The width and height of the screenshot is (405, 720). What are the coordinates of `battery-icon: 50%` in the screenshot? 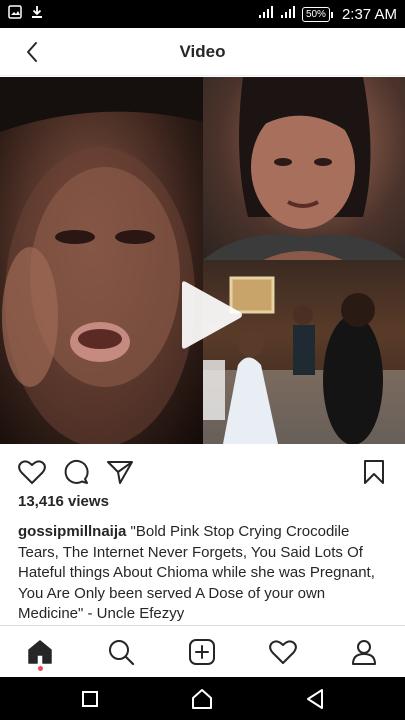 It's located at (317, 14).